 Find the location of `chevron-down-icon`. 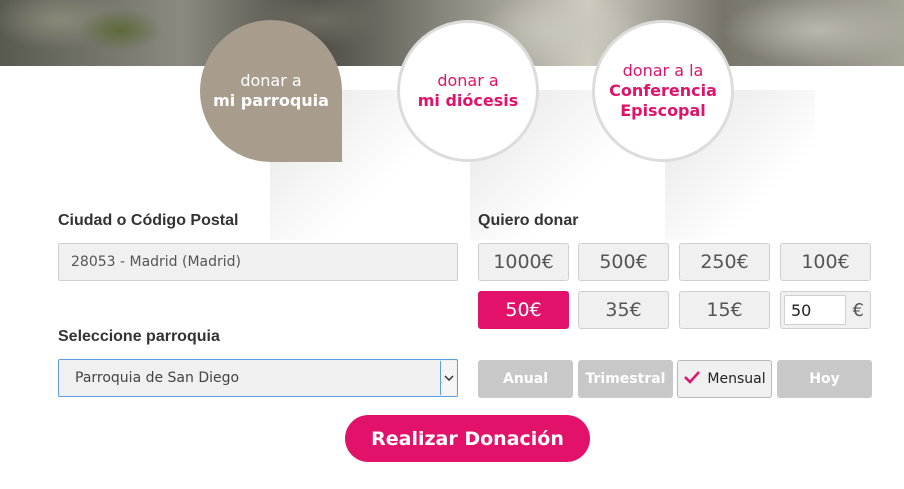

chevron-down-icon is located at coordinates (448, 378).